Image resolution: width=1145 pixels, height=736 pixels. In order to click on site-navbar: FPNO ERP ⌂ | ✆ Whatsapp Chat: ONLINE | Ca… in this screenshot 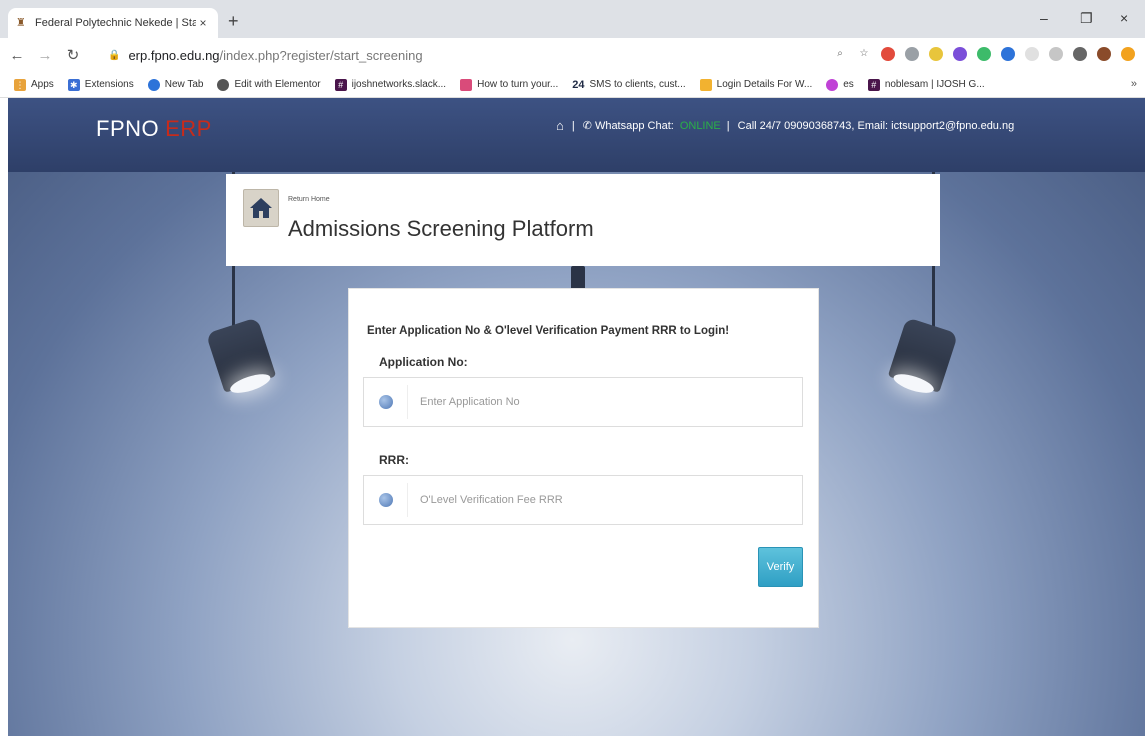, I will do `click(576, 135)`.